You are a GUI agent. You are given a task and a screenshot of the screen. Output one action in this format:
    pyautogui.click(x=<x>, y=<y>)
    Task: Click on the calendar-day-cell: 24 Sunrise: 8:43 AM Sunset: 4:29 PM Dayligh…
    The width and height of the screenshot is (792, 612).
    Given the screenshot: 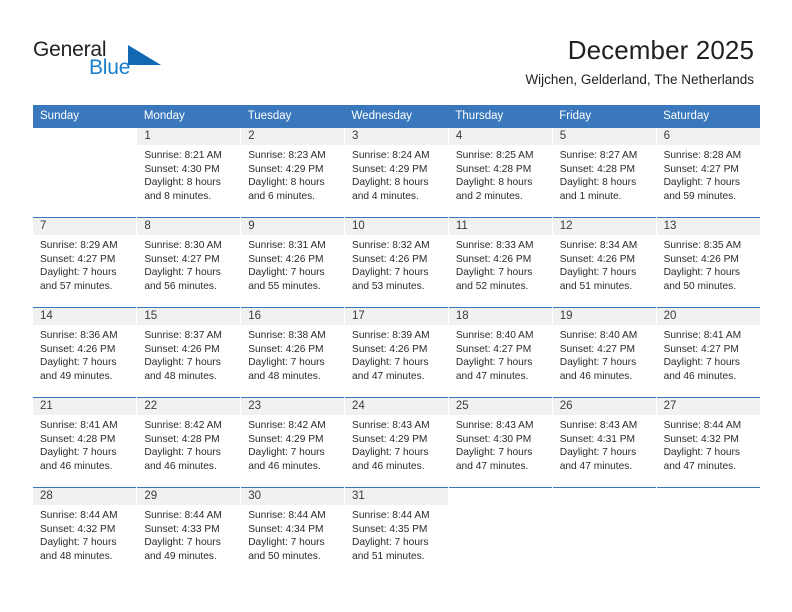 What is the action you would take?
    pyautogui.click(x=396, y=442)
    